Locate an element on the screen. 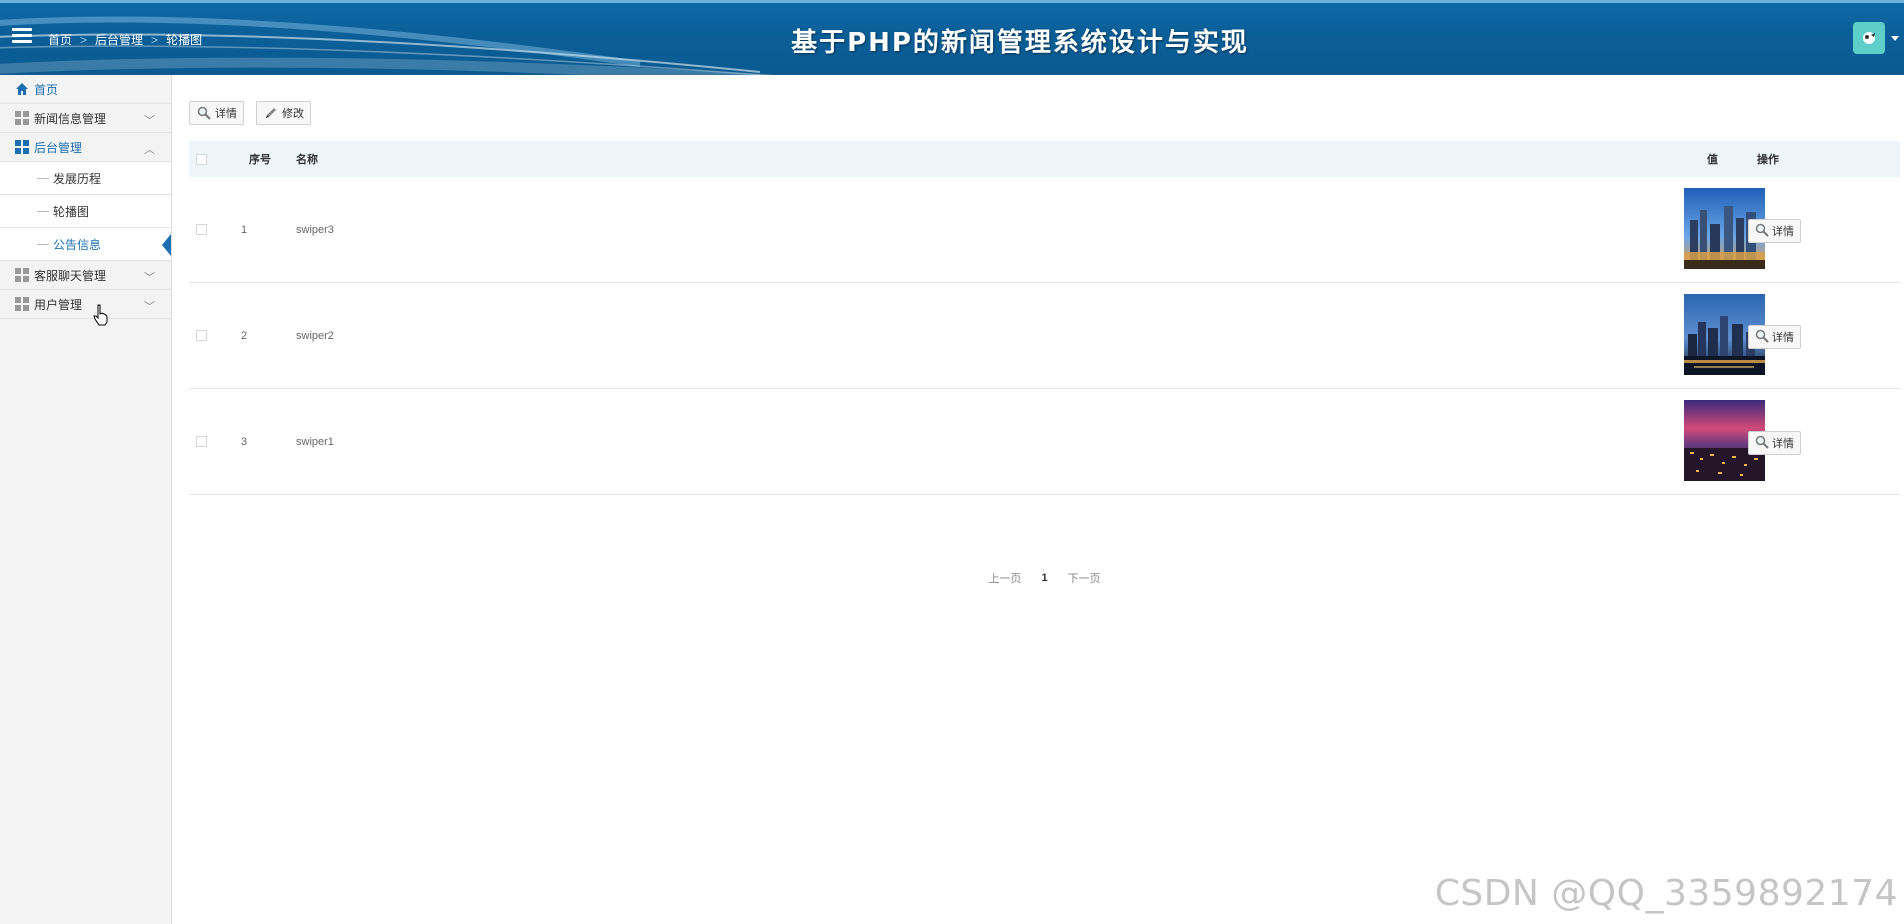 This screenshot has height=924, width=1904. detail-button: 详情 is located at coordinates (216, 113).